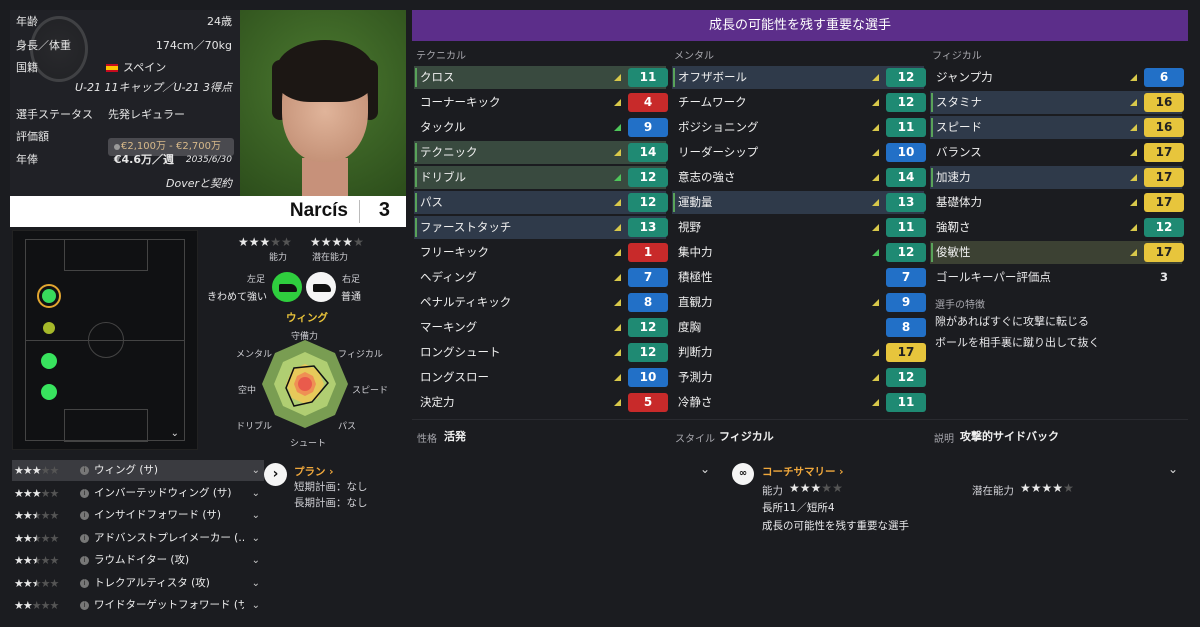 This screenshot has width=1200, height=627. What do you see at coordinates (199, 184) in the screenshot?
I see `contract-club: Doverと契約` at bounding box center [199, 184].